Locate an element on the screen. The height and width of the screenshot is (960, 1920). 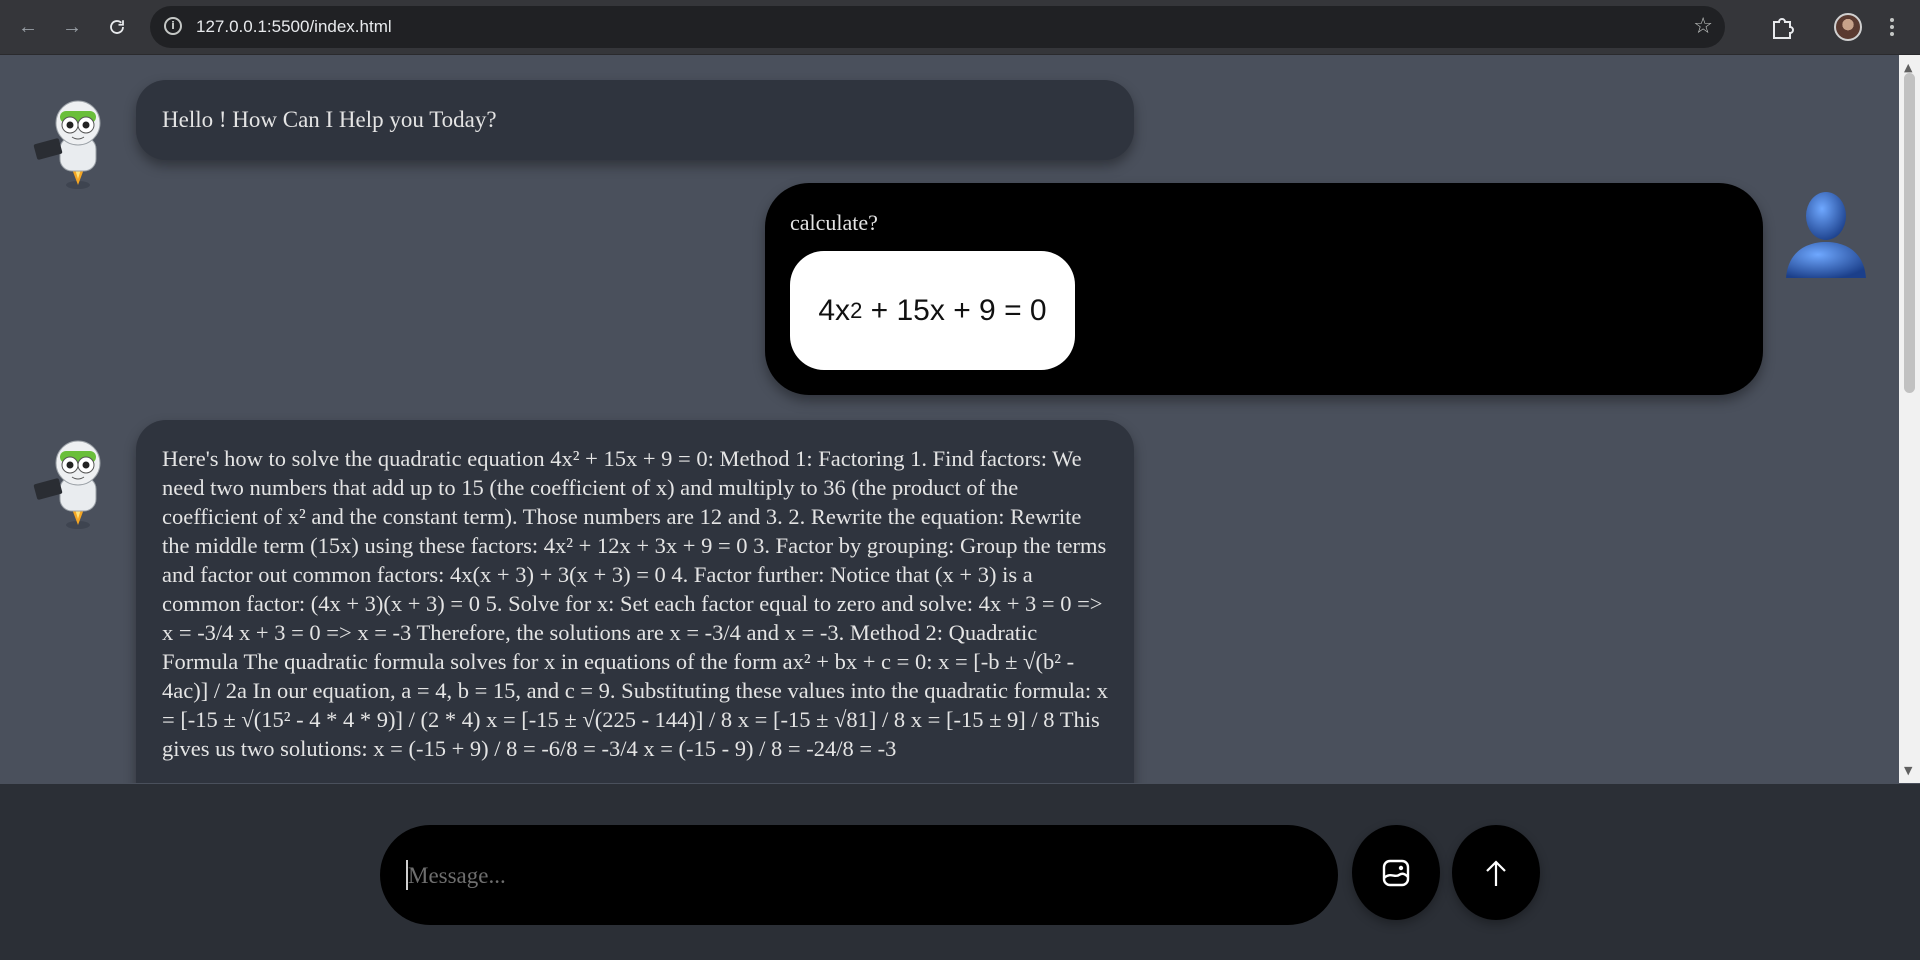
reload-button is located at coordinates (117, 27).